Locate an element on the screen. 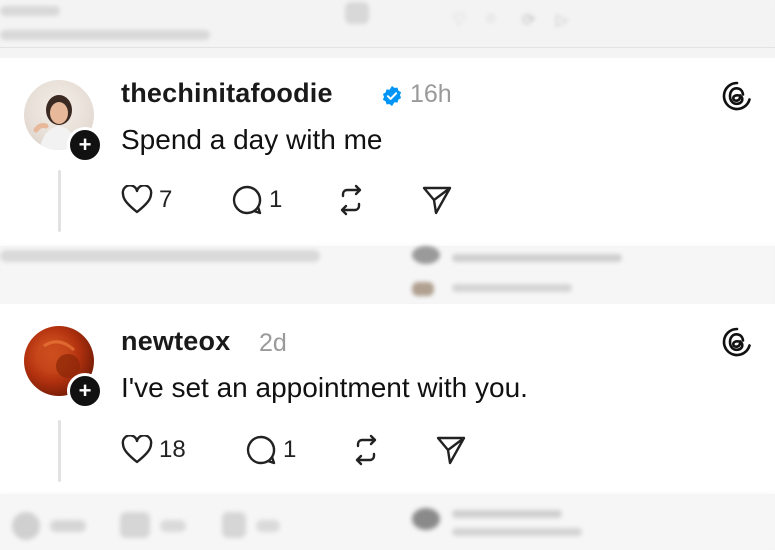 This screenshot has width=775, height=550. like-count: 18 is located at coordinates (172, 449).